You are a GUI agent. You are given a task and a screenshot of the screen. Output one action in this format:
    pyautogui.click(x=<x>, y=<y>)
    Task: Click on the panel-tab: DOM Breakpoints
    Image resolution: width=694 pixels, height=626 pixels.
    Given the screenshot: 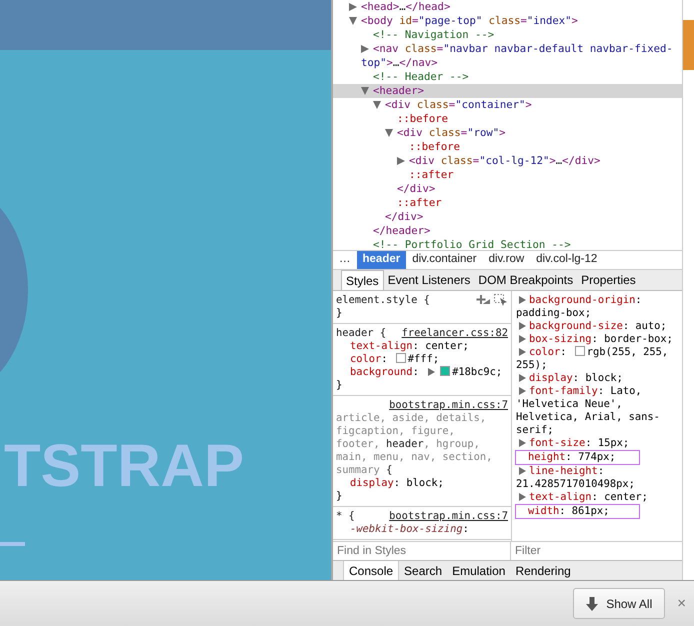 What is the action you would take?
    pyautogui.click(x=526, y=280)
    